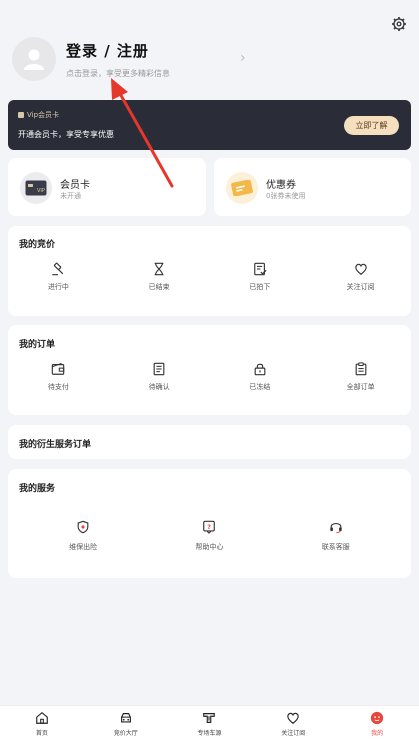  Describe the element at coordinates (360, 277) in the screenshot. I see `bidding-subscriptions: 关注订阅` at that location.